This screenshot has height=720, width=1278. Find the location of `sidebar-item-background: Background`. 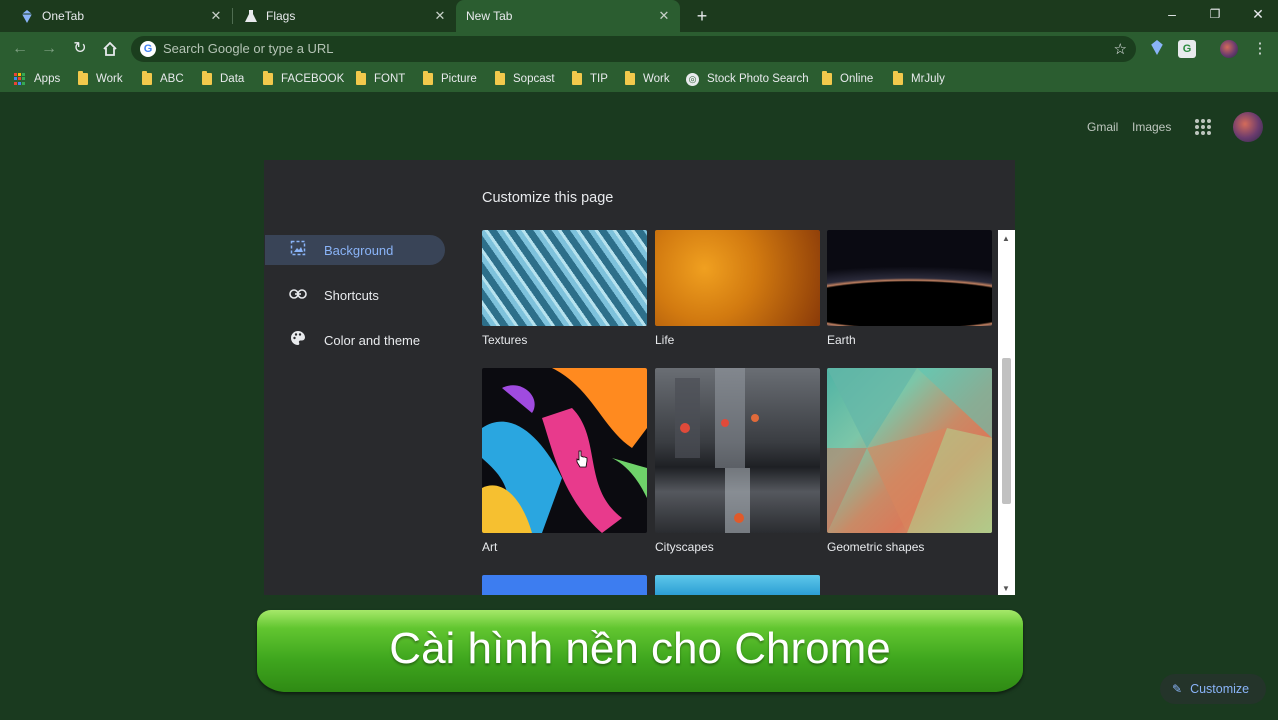

sidebar-item-background: Background is located at coordinates (355, 250).